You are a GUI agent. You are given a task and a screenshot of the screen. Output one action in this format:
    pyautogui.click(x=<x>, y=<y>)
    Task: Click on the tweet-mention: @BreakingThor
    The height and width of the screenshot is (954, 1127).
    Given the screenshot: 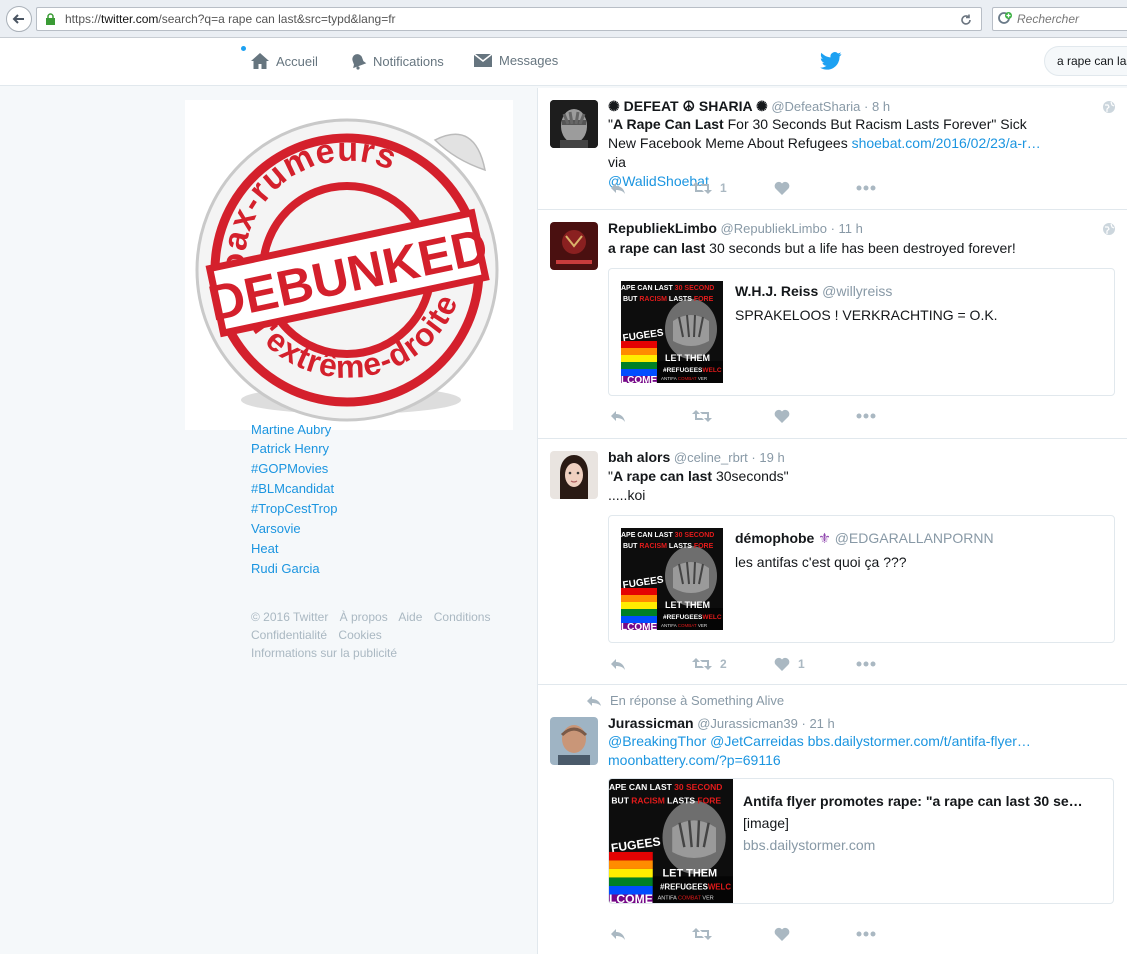 What is the action you would take?
    pyautogui.click(x=657, y=741)
    